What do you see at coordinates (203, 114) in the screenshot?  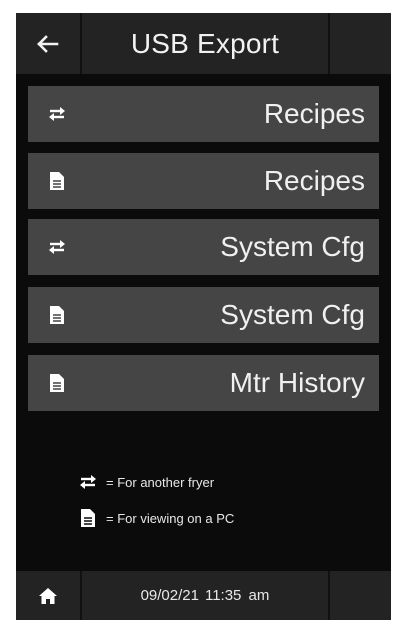 I see `export-recipes-fryer-button: Recipes` at bounding box center [203, 114].